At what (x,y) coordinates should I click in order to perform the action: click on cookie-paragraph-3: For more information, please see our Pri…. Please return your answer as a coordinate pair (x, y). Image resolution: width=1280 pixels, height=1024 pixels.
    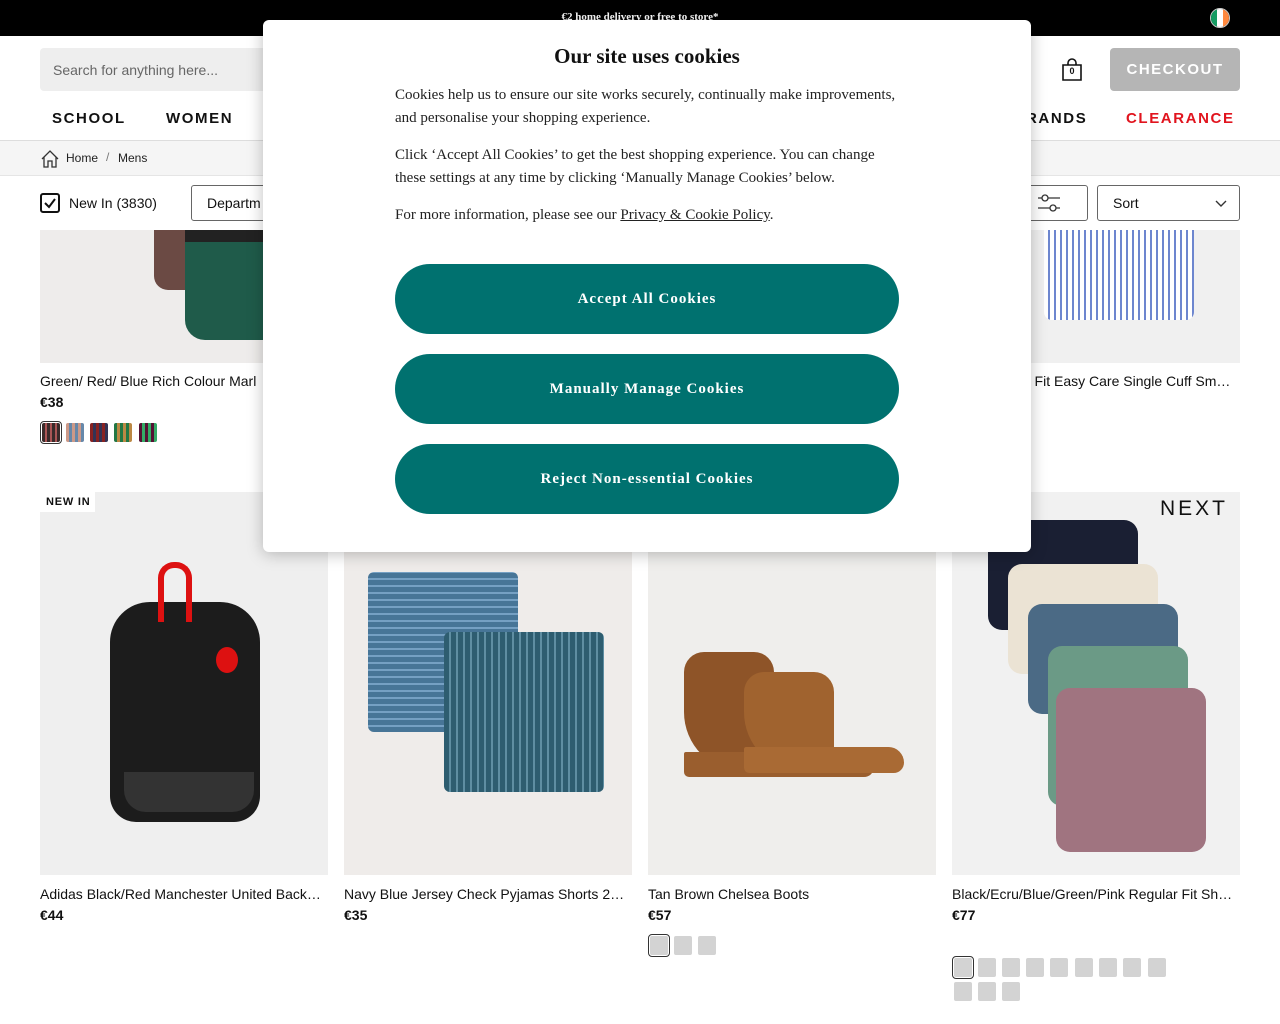
    Looking at the image, I should click on (650, 215).